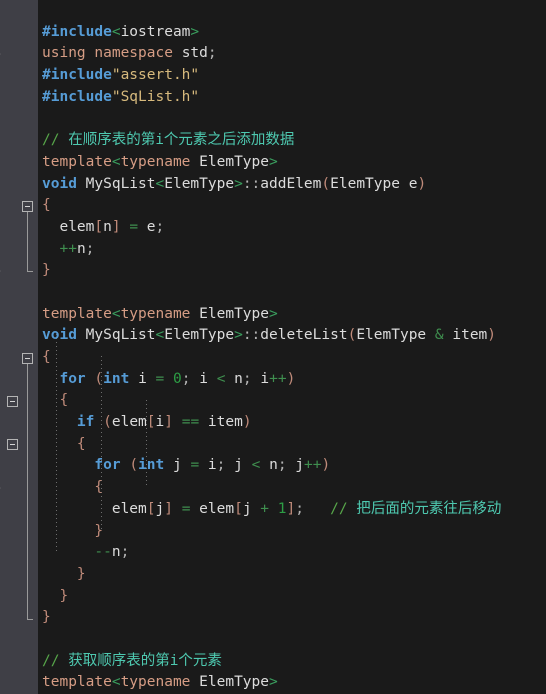 The width and height of the screenshot is (546, 694). Describe the element at coordinates (292, 54) in the screenshot. I see `code-line: using namespace std;` at that location.